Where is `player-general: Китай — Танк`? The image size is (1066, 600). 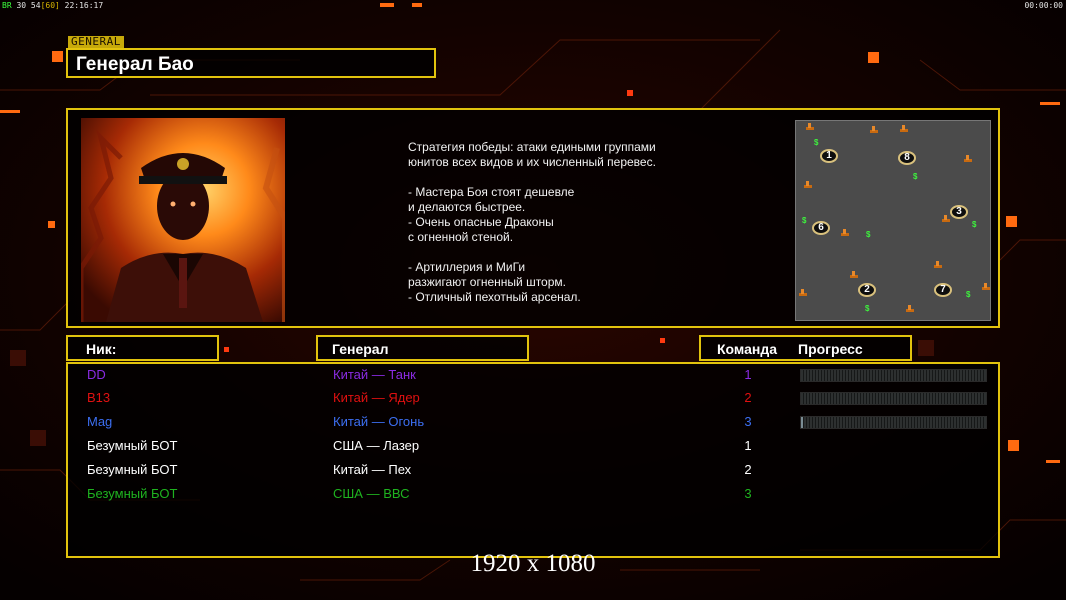 player-general: Китай — Танк is located at coordinates (374, 374).